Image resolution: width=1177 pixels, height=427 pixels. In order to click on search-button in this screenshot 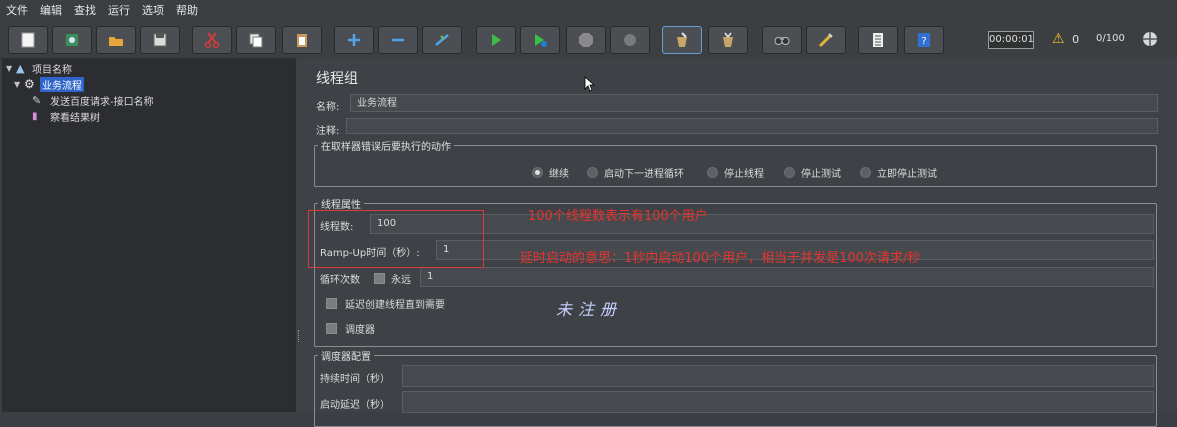, I will do `click(782, 40)`.